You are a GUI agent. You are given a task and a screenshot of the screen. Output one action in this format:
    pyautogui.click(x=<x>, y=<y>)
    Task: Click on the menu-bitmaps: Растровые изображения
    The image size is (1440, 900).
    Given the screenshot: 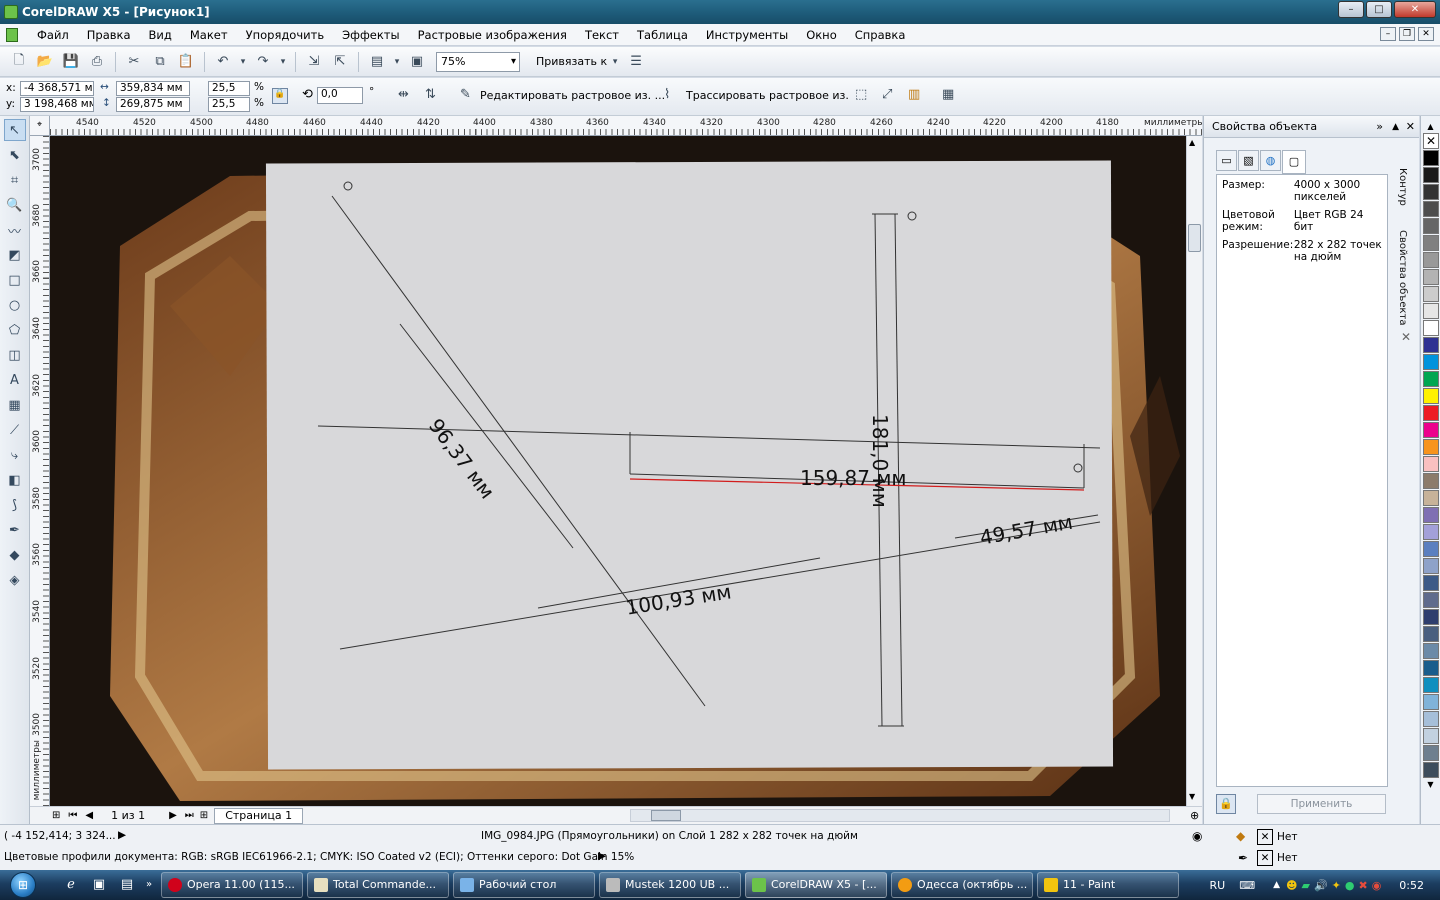 What is the action you would take?
    pyautogui.click(x=492, y=35)
    